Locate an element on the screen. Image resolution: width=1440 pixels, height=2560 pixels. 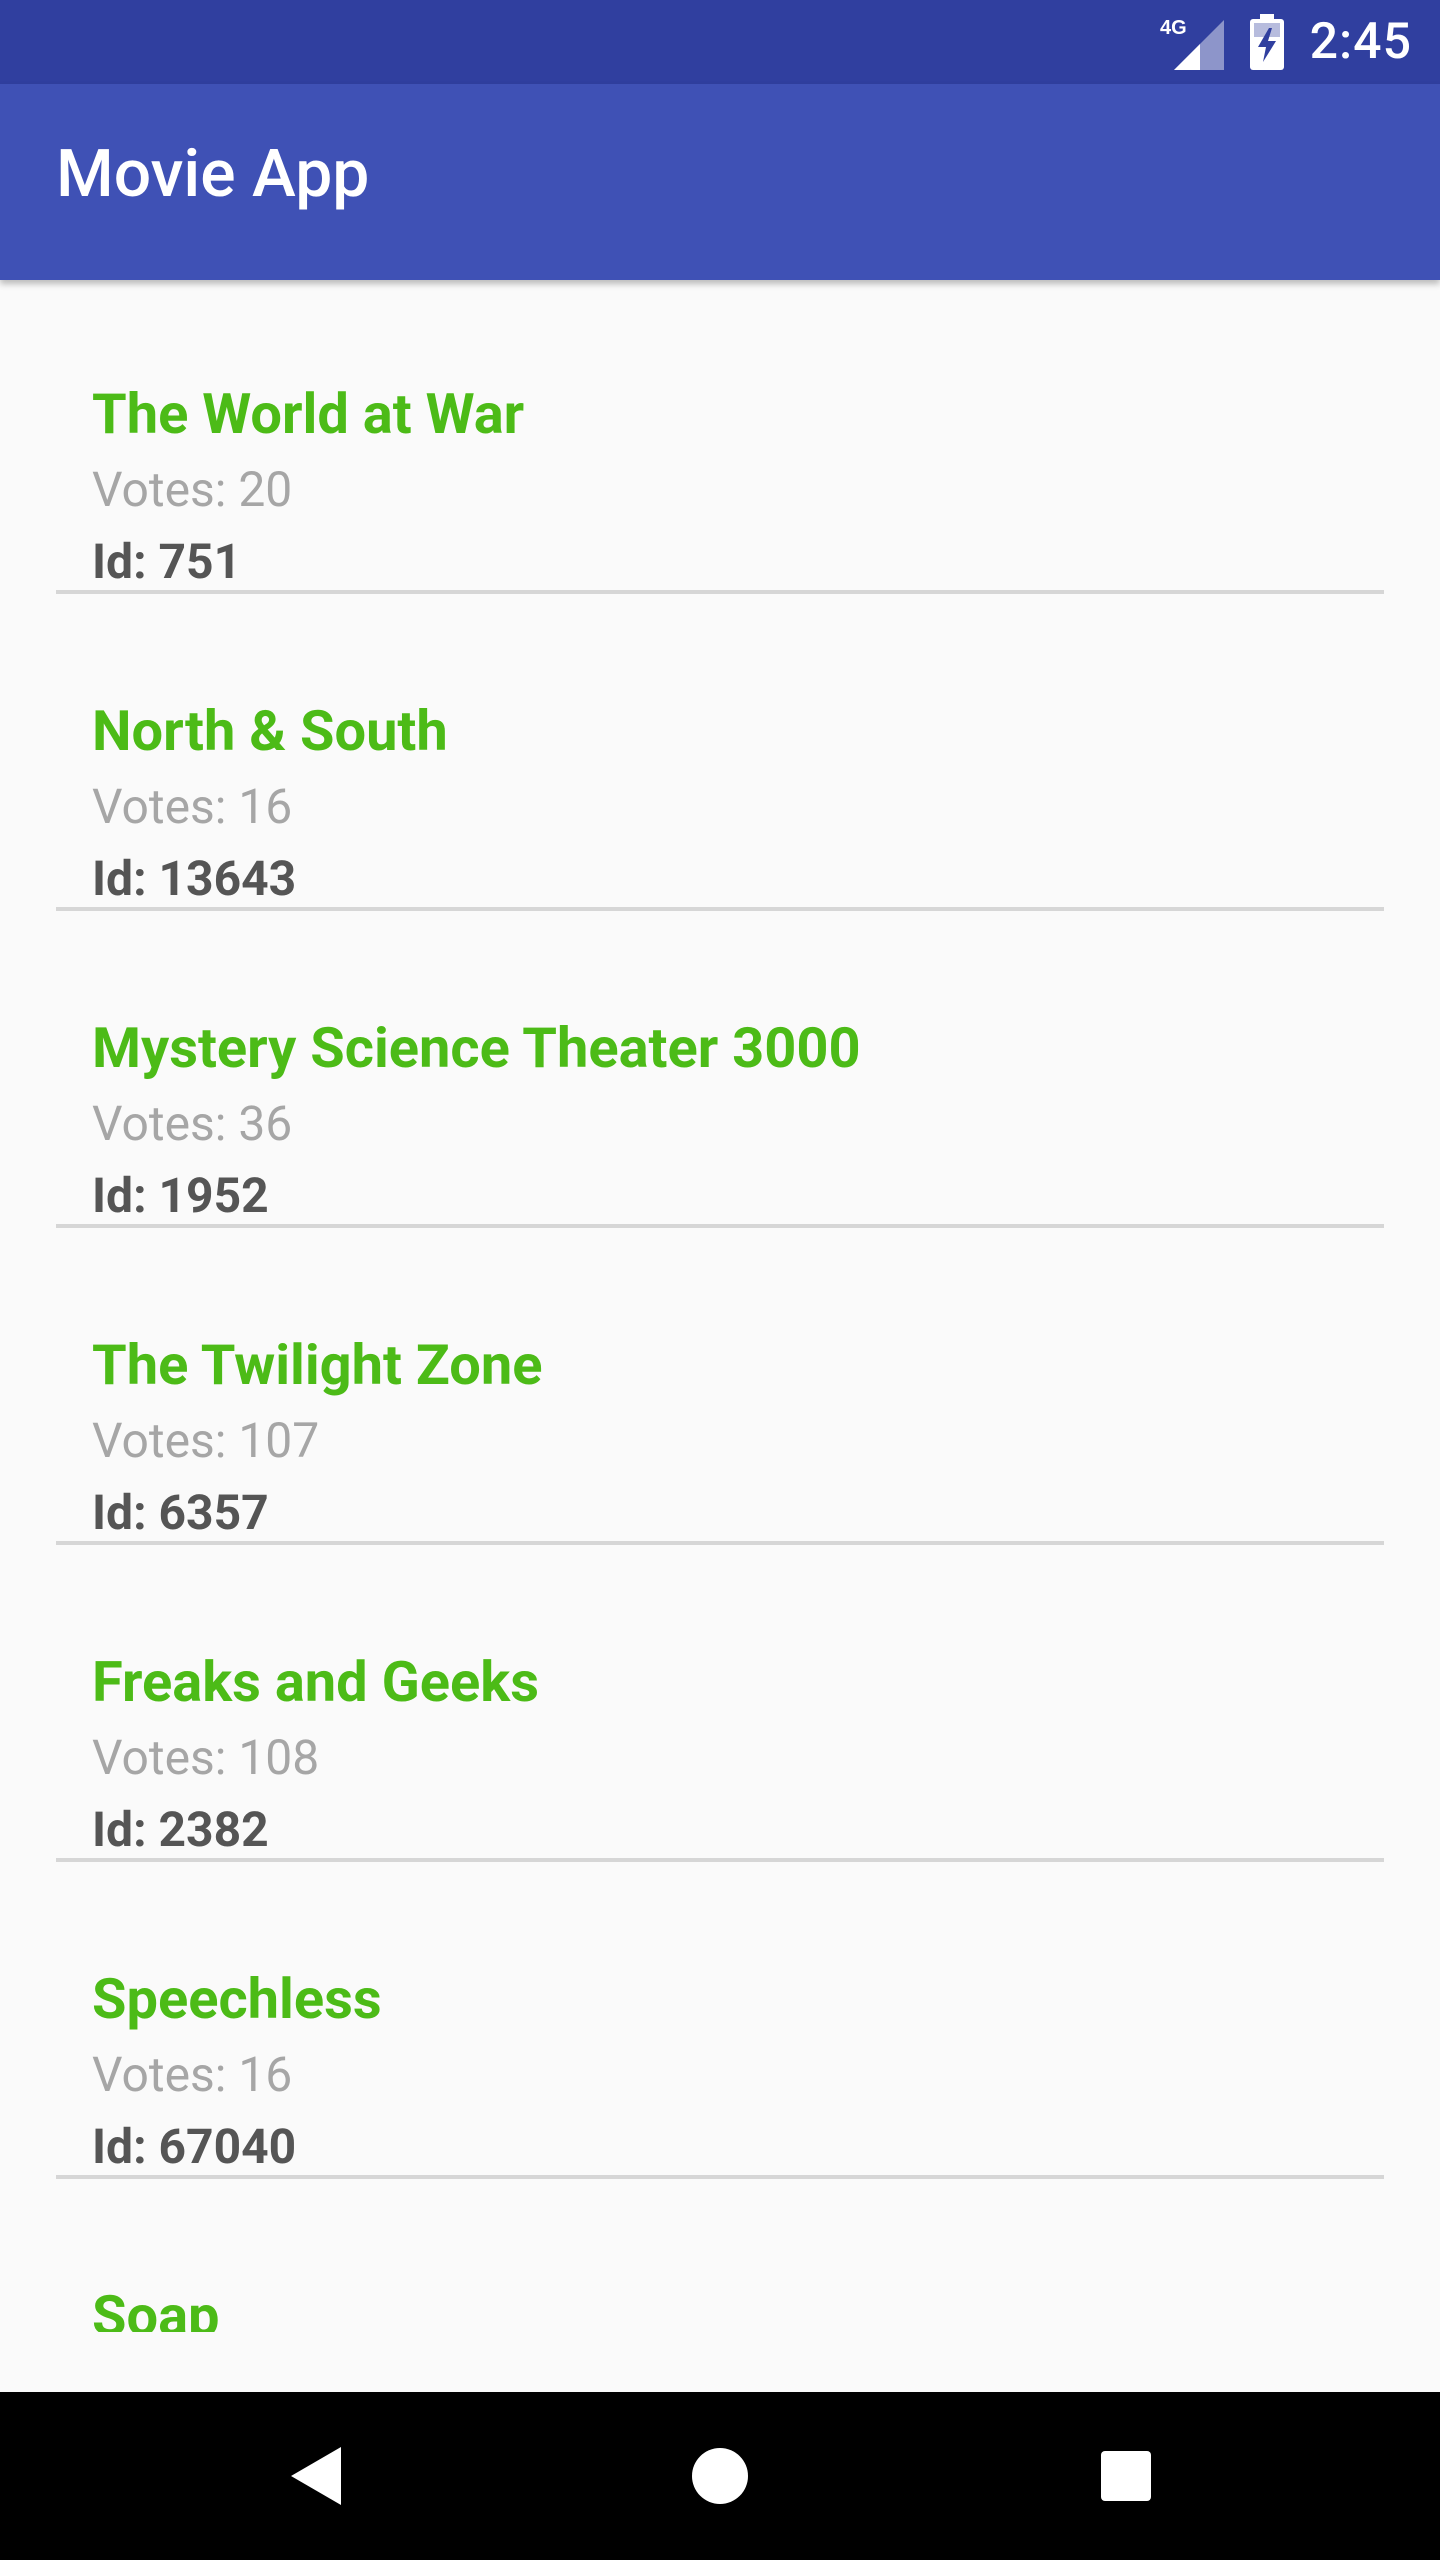
movie-id: Id: 2382 is located at coordinates (180, 1829).